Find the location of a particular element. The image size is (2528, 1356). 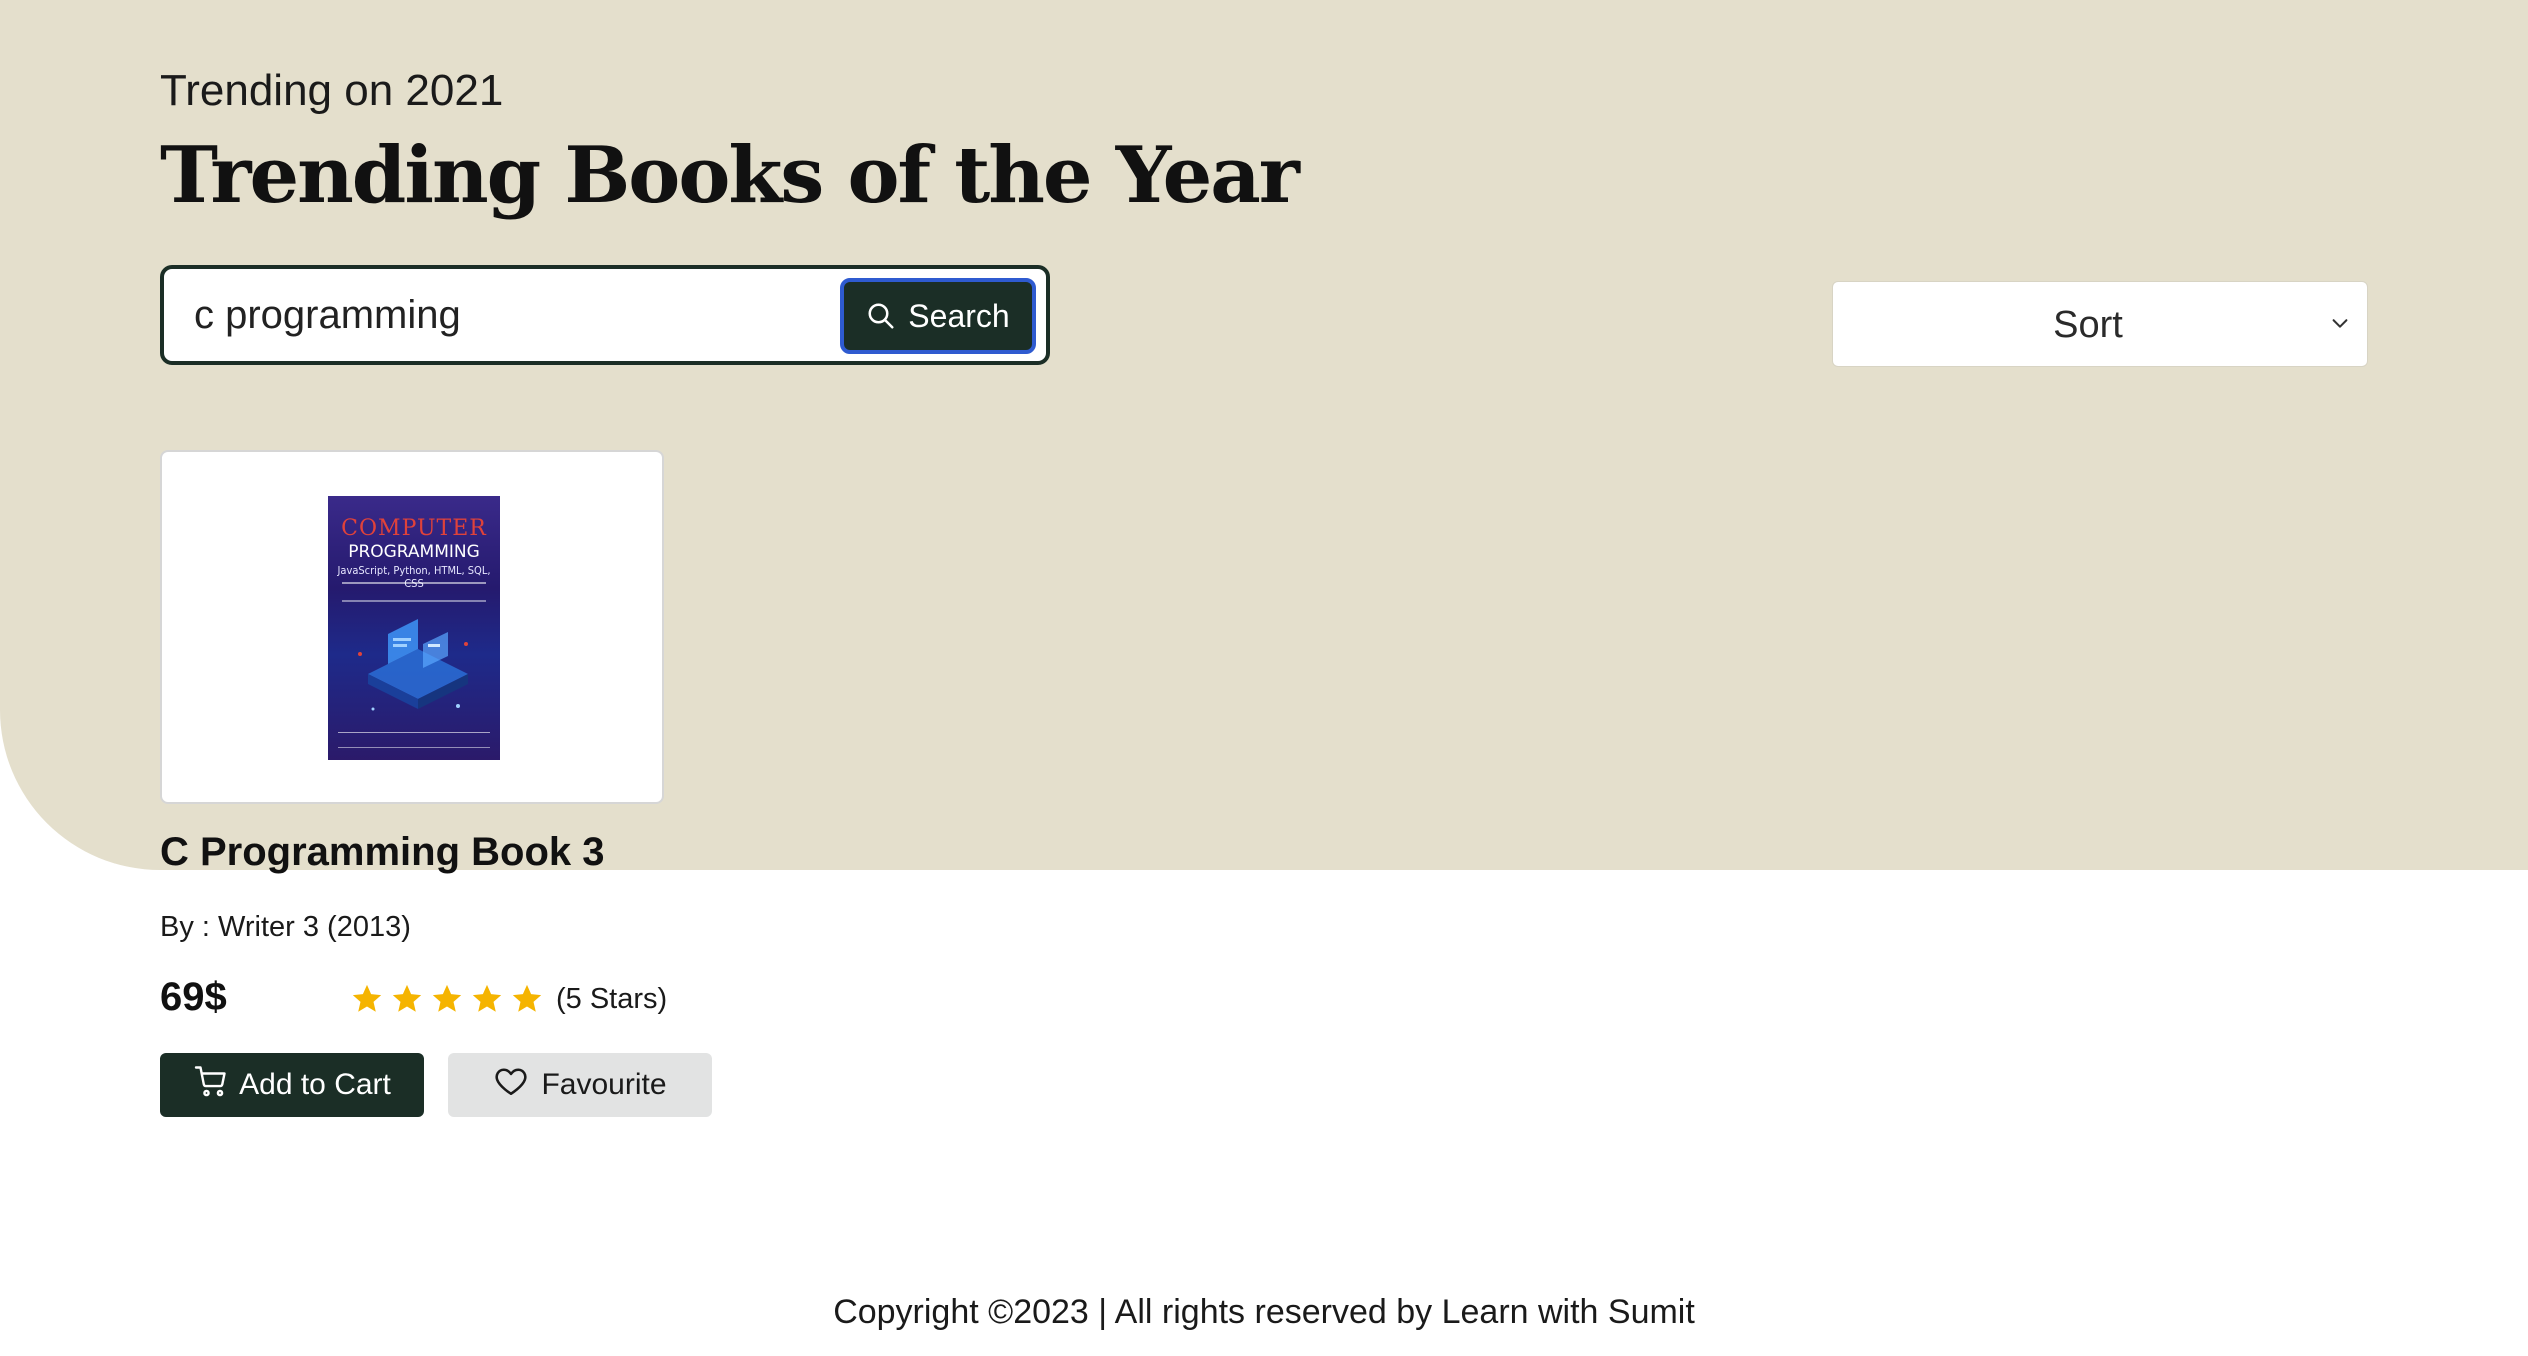

search-button: Search is located at coordinates (938, 316).